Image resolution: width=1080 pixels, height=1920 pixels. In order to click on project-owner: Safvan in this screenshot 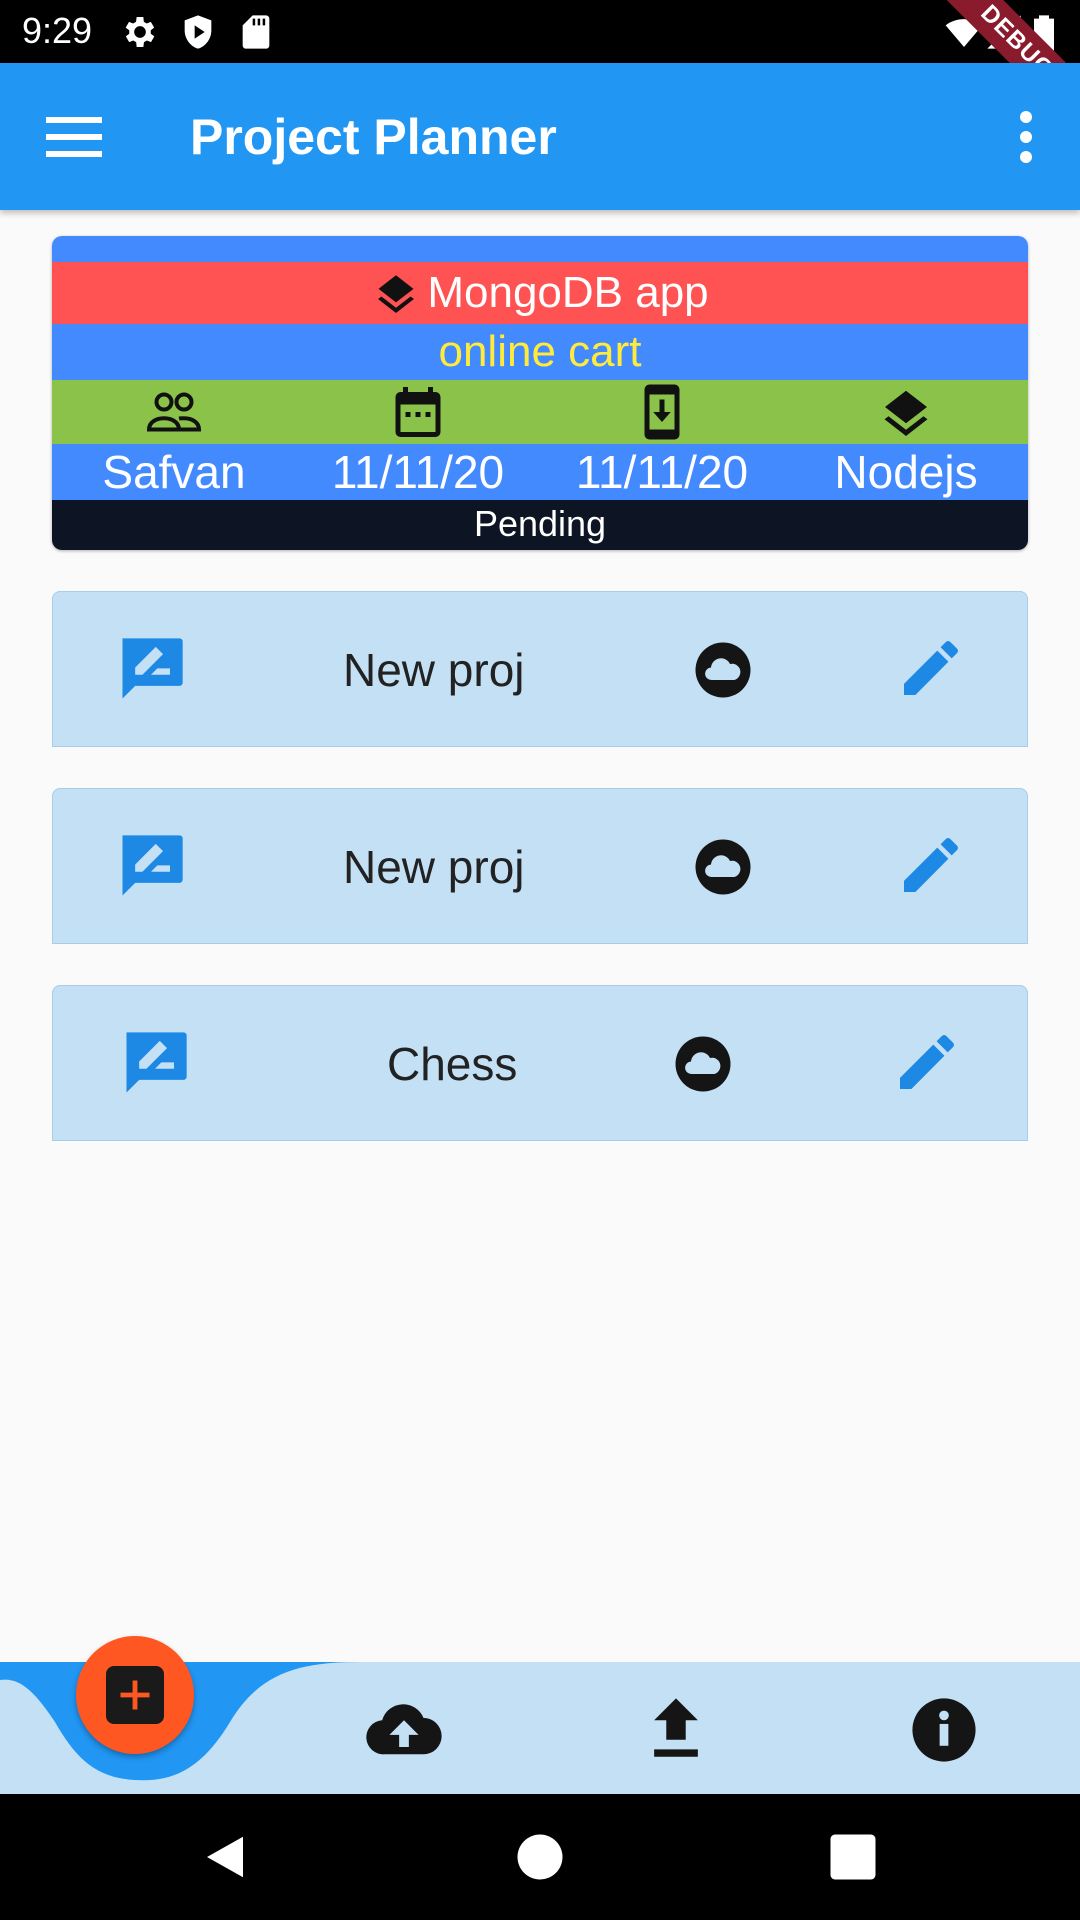, I will do `click(174, 472)`.